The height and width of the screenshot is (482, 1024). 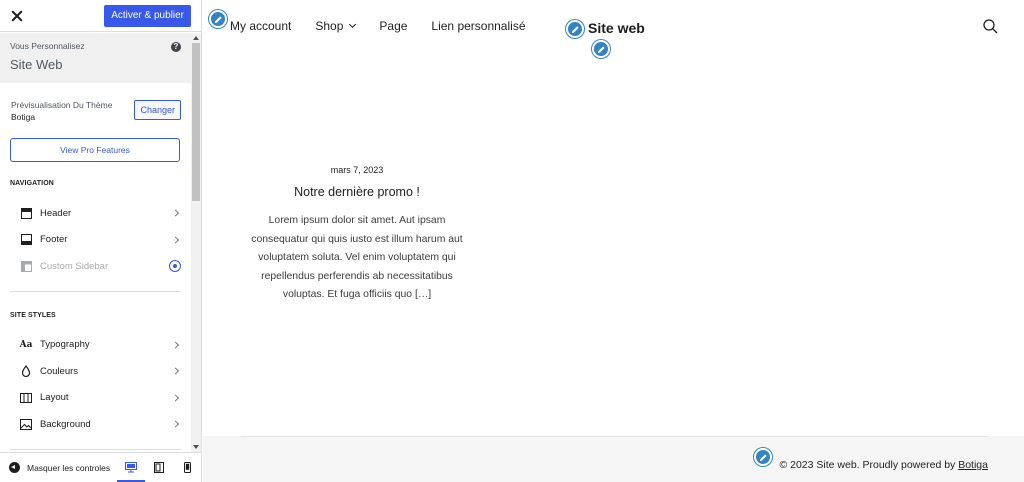 I want to click on nav-item-label: Shop, so click(x=329, y=26).